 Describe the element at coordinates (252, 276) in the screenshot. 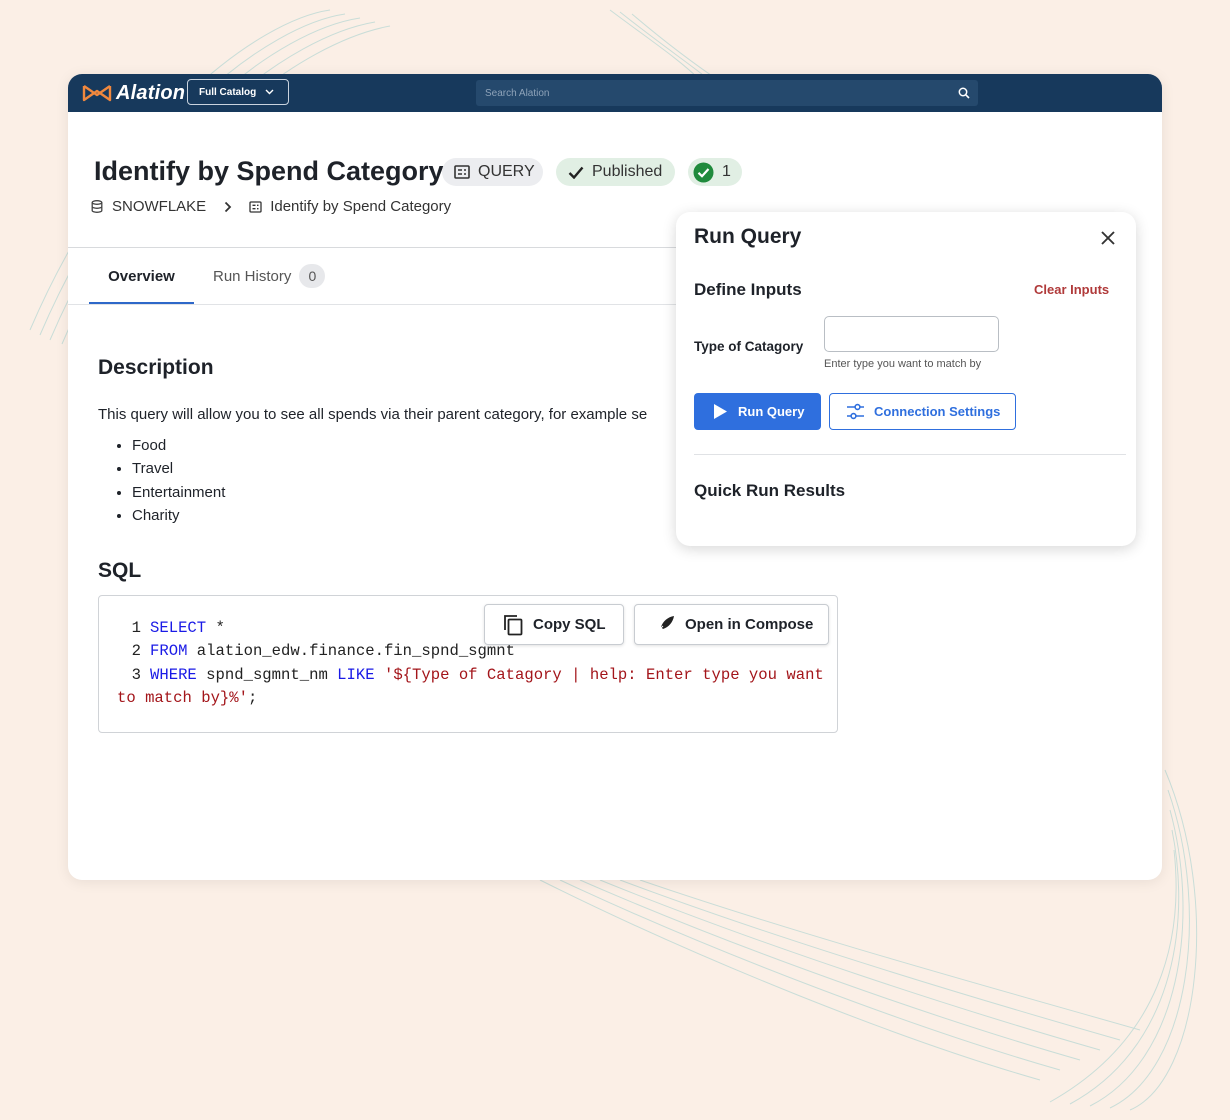

I see `tab-run-history-label: Run History` at that location.